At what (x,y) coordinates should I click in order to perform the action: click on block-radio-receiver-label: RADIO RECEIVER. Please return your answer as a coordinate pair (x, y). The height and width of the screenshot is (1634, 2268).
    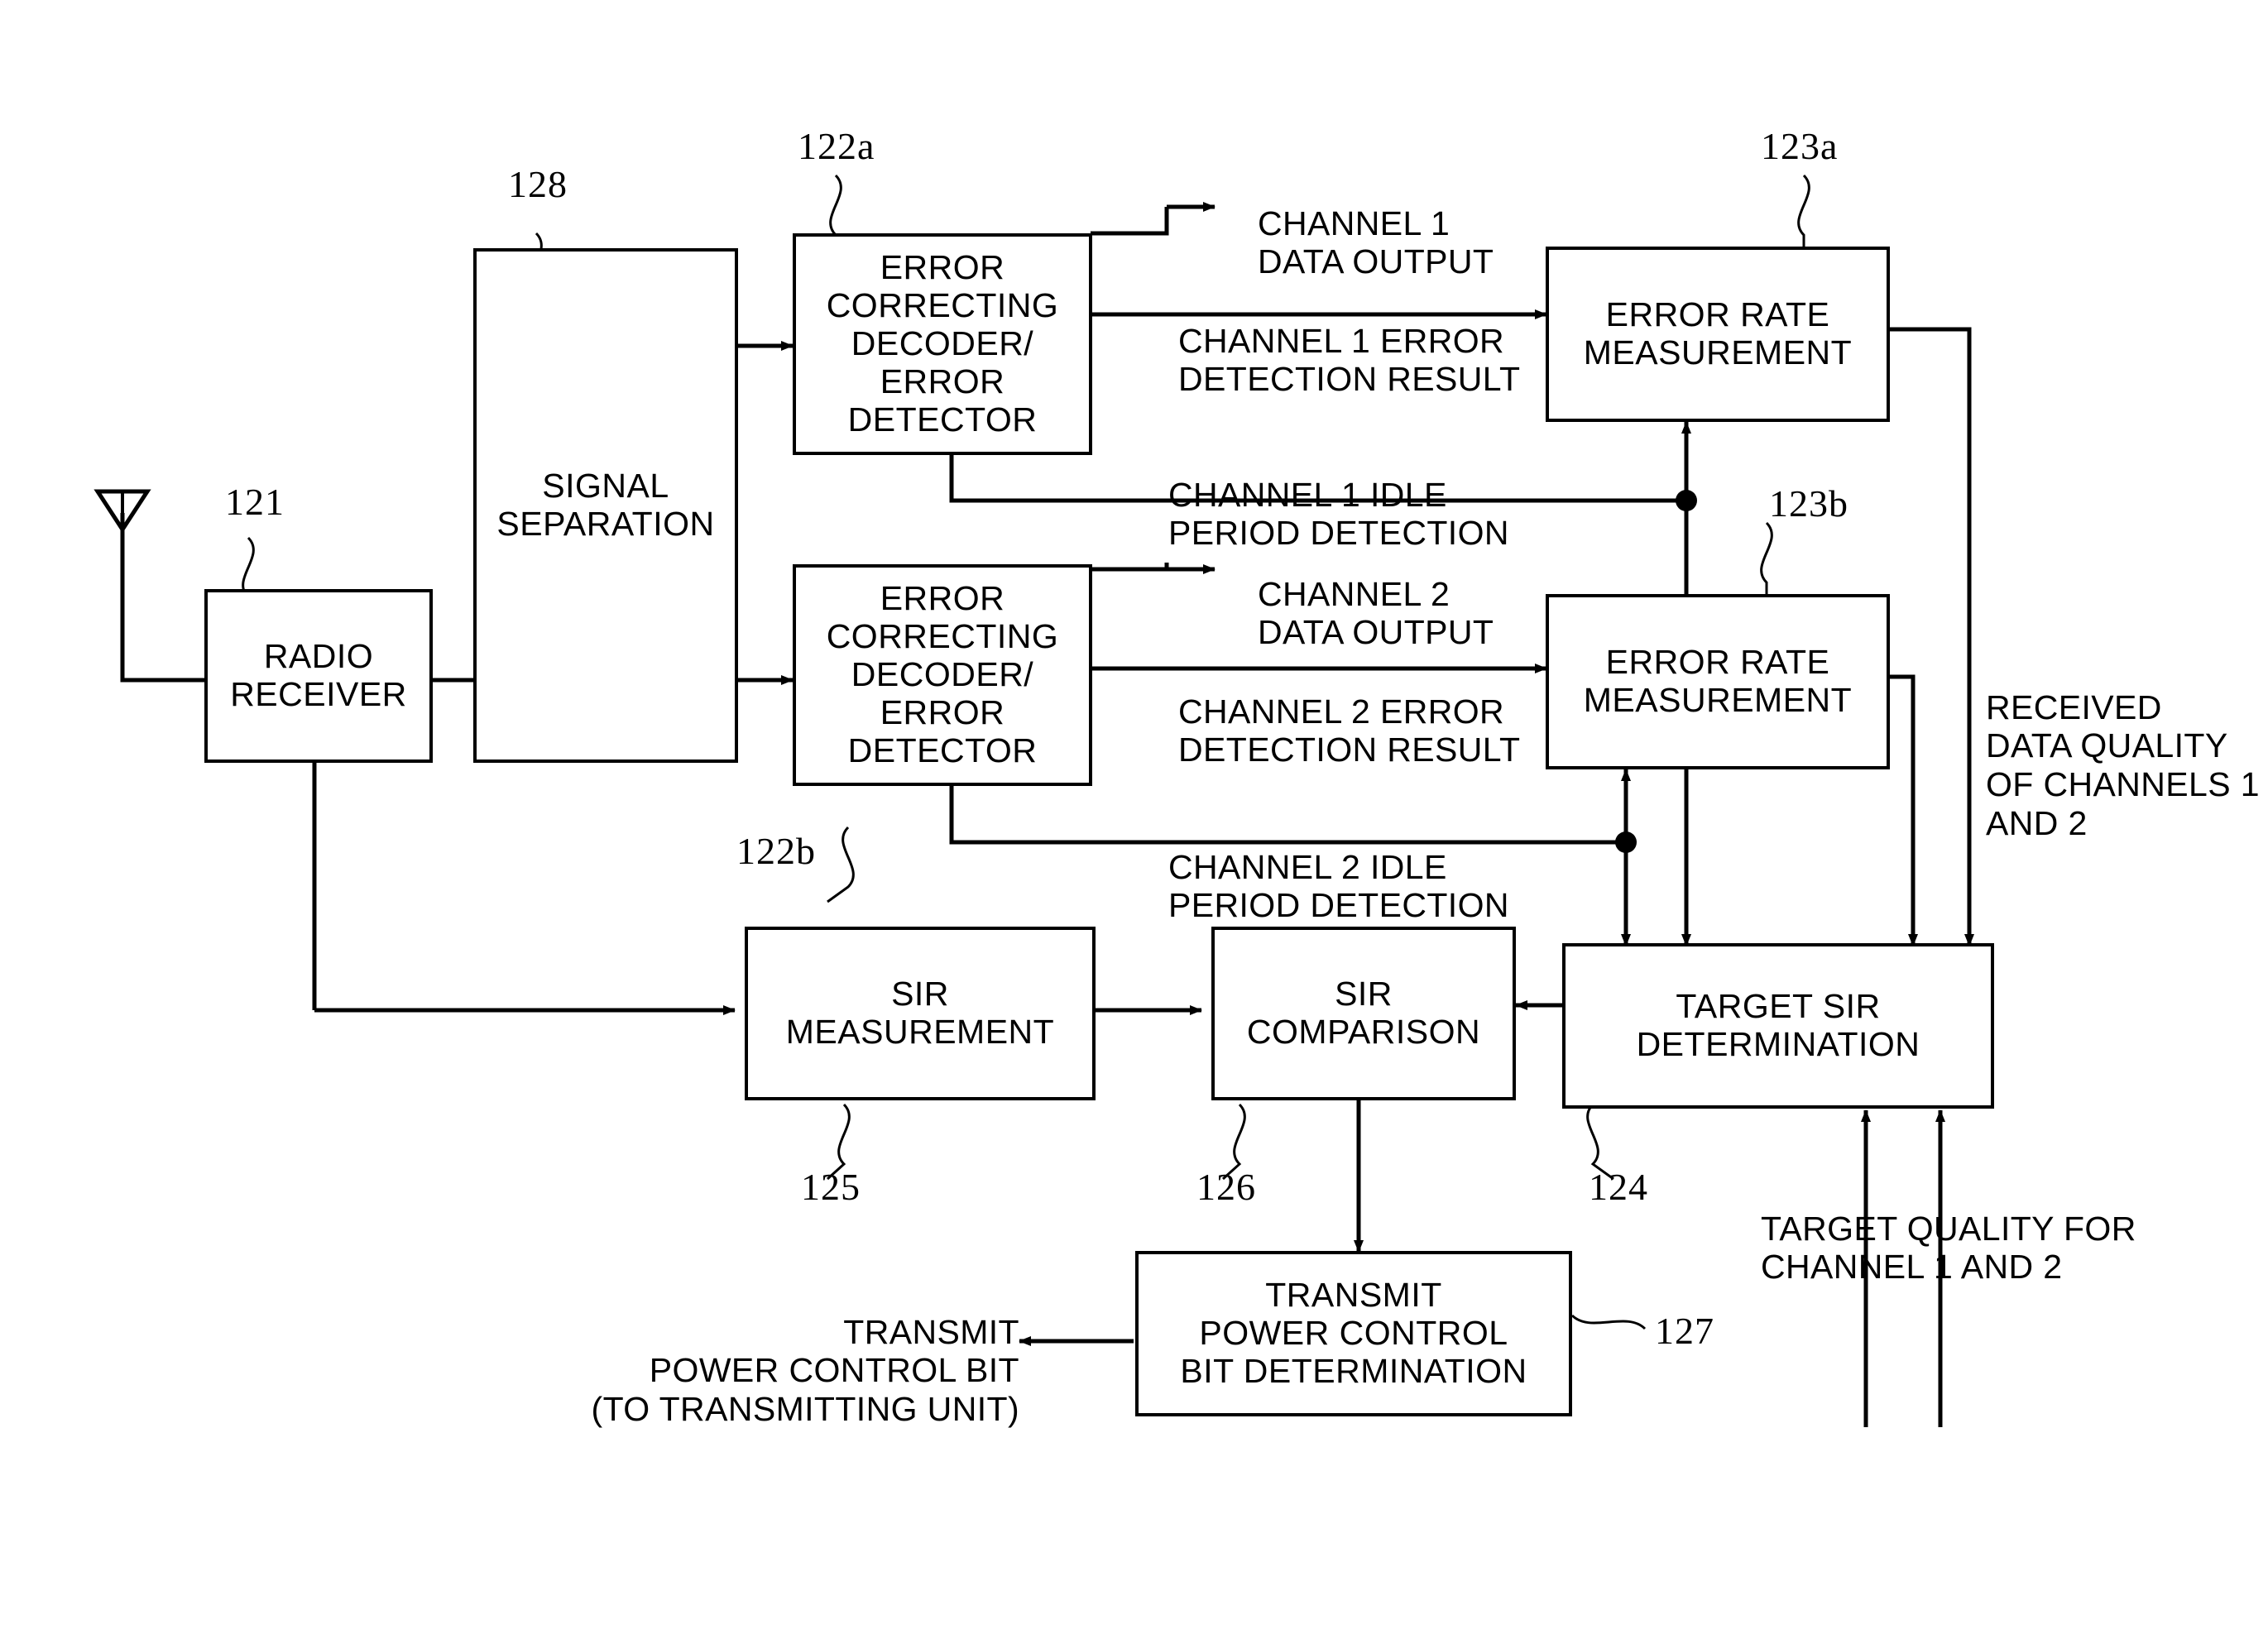
    Looking at the image, I should click on (318, 675).